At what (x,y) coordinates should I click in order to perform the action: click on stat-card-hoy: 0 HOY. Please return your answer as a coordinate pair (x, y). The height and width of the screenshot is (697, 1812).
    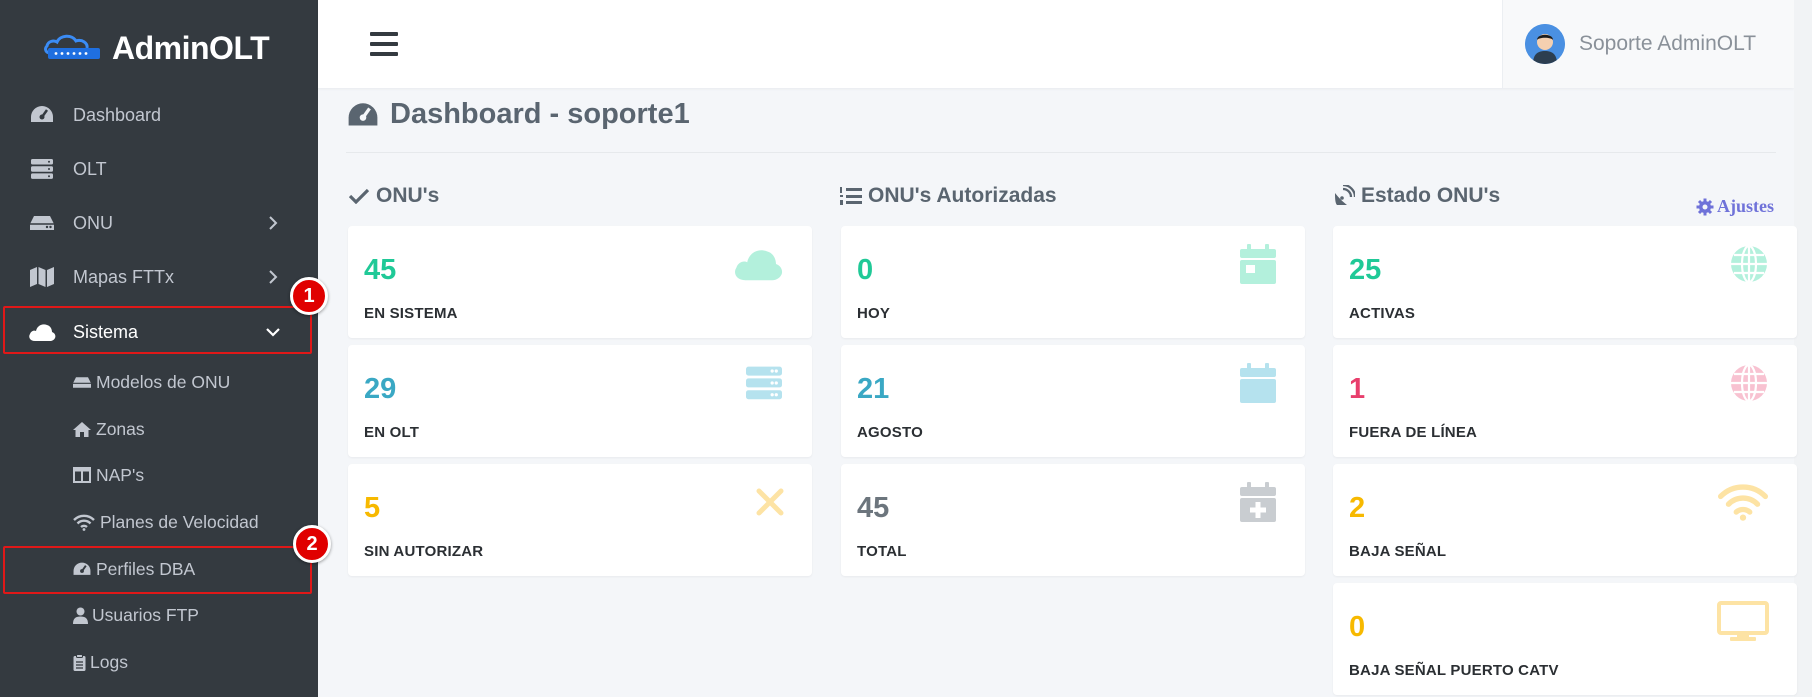
    Looking at the image, I should click on (1073, 282).